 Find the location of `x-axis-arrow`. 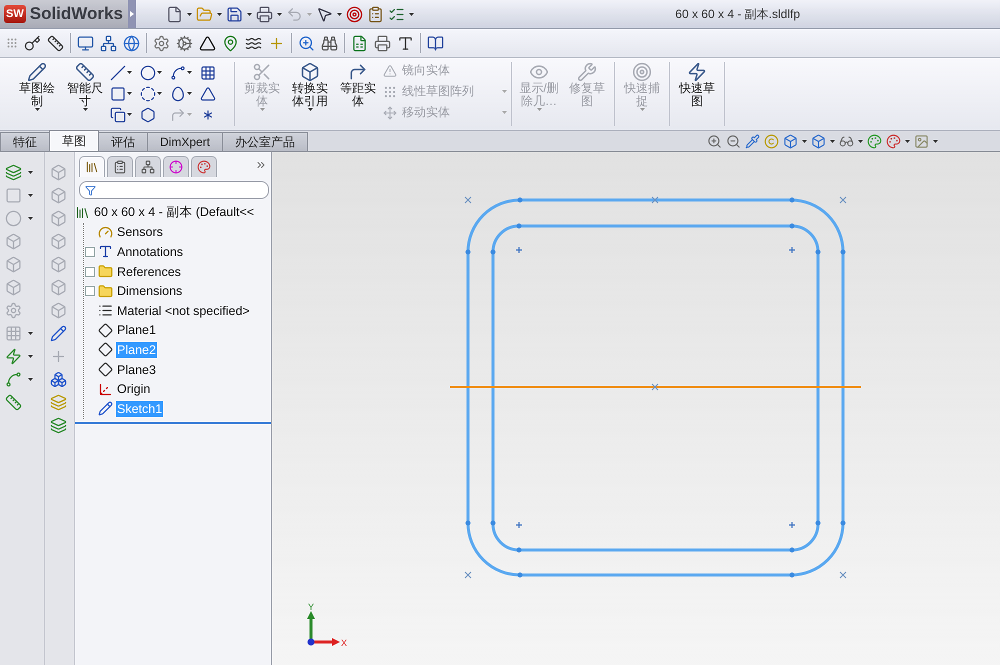

x-axis-arrow is located at coordinates (325, 642).